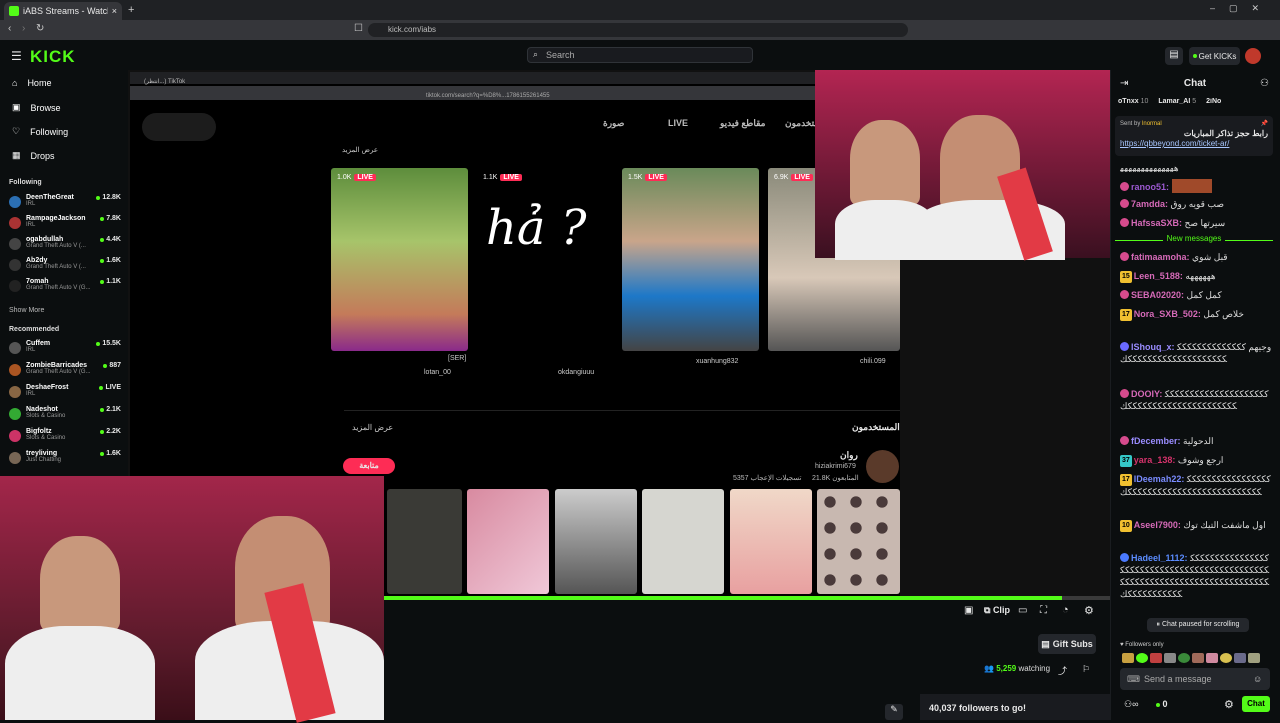 The height and width of the screenshot is (723, 1280). I want to click on recommended-channel: Nadeshot Slots & Casino 2.1K, so click(65, 416).